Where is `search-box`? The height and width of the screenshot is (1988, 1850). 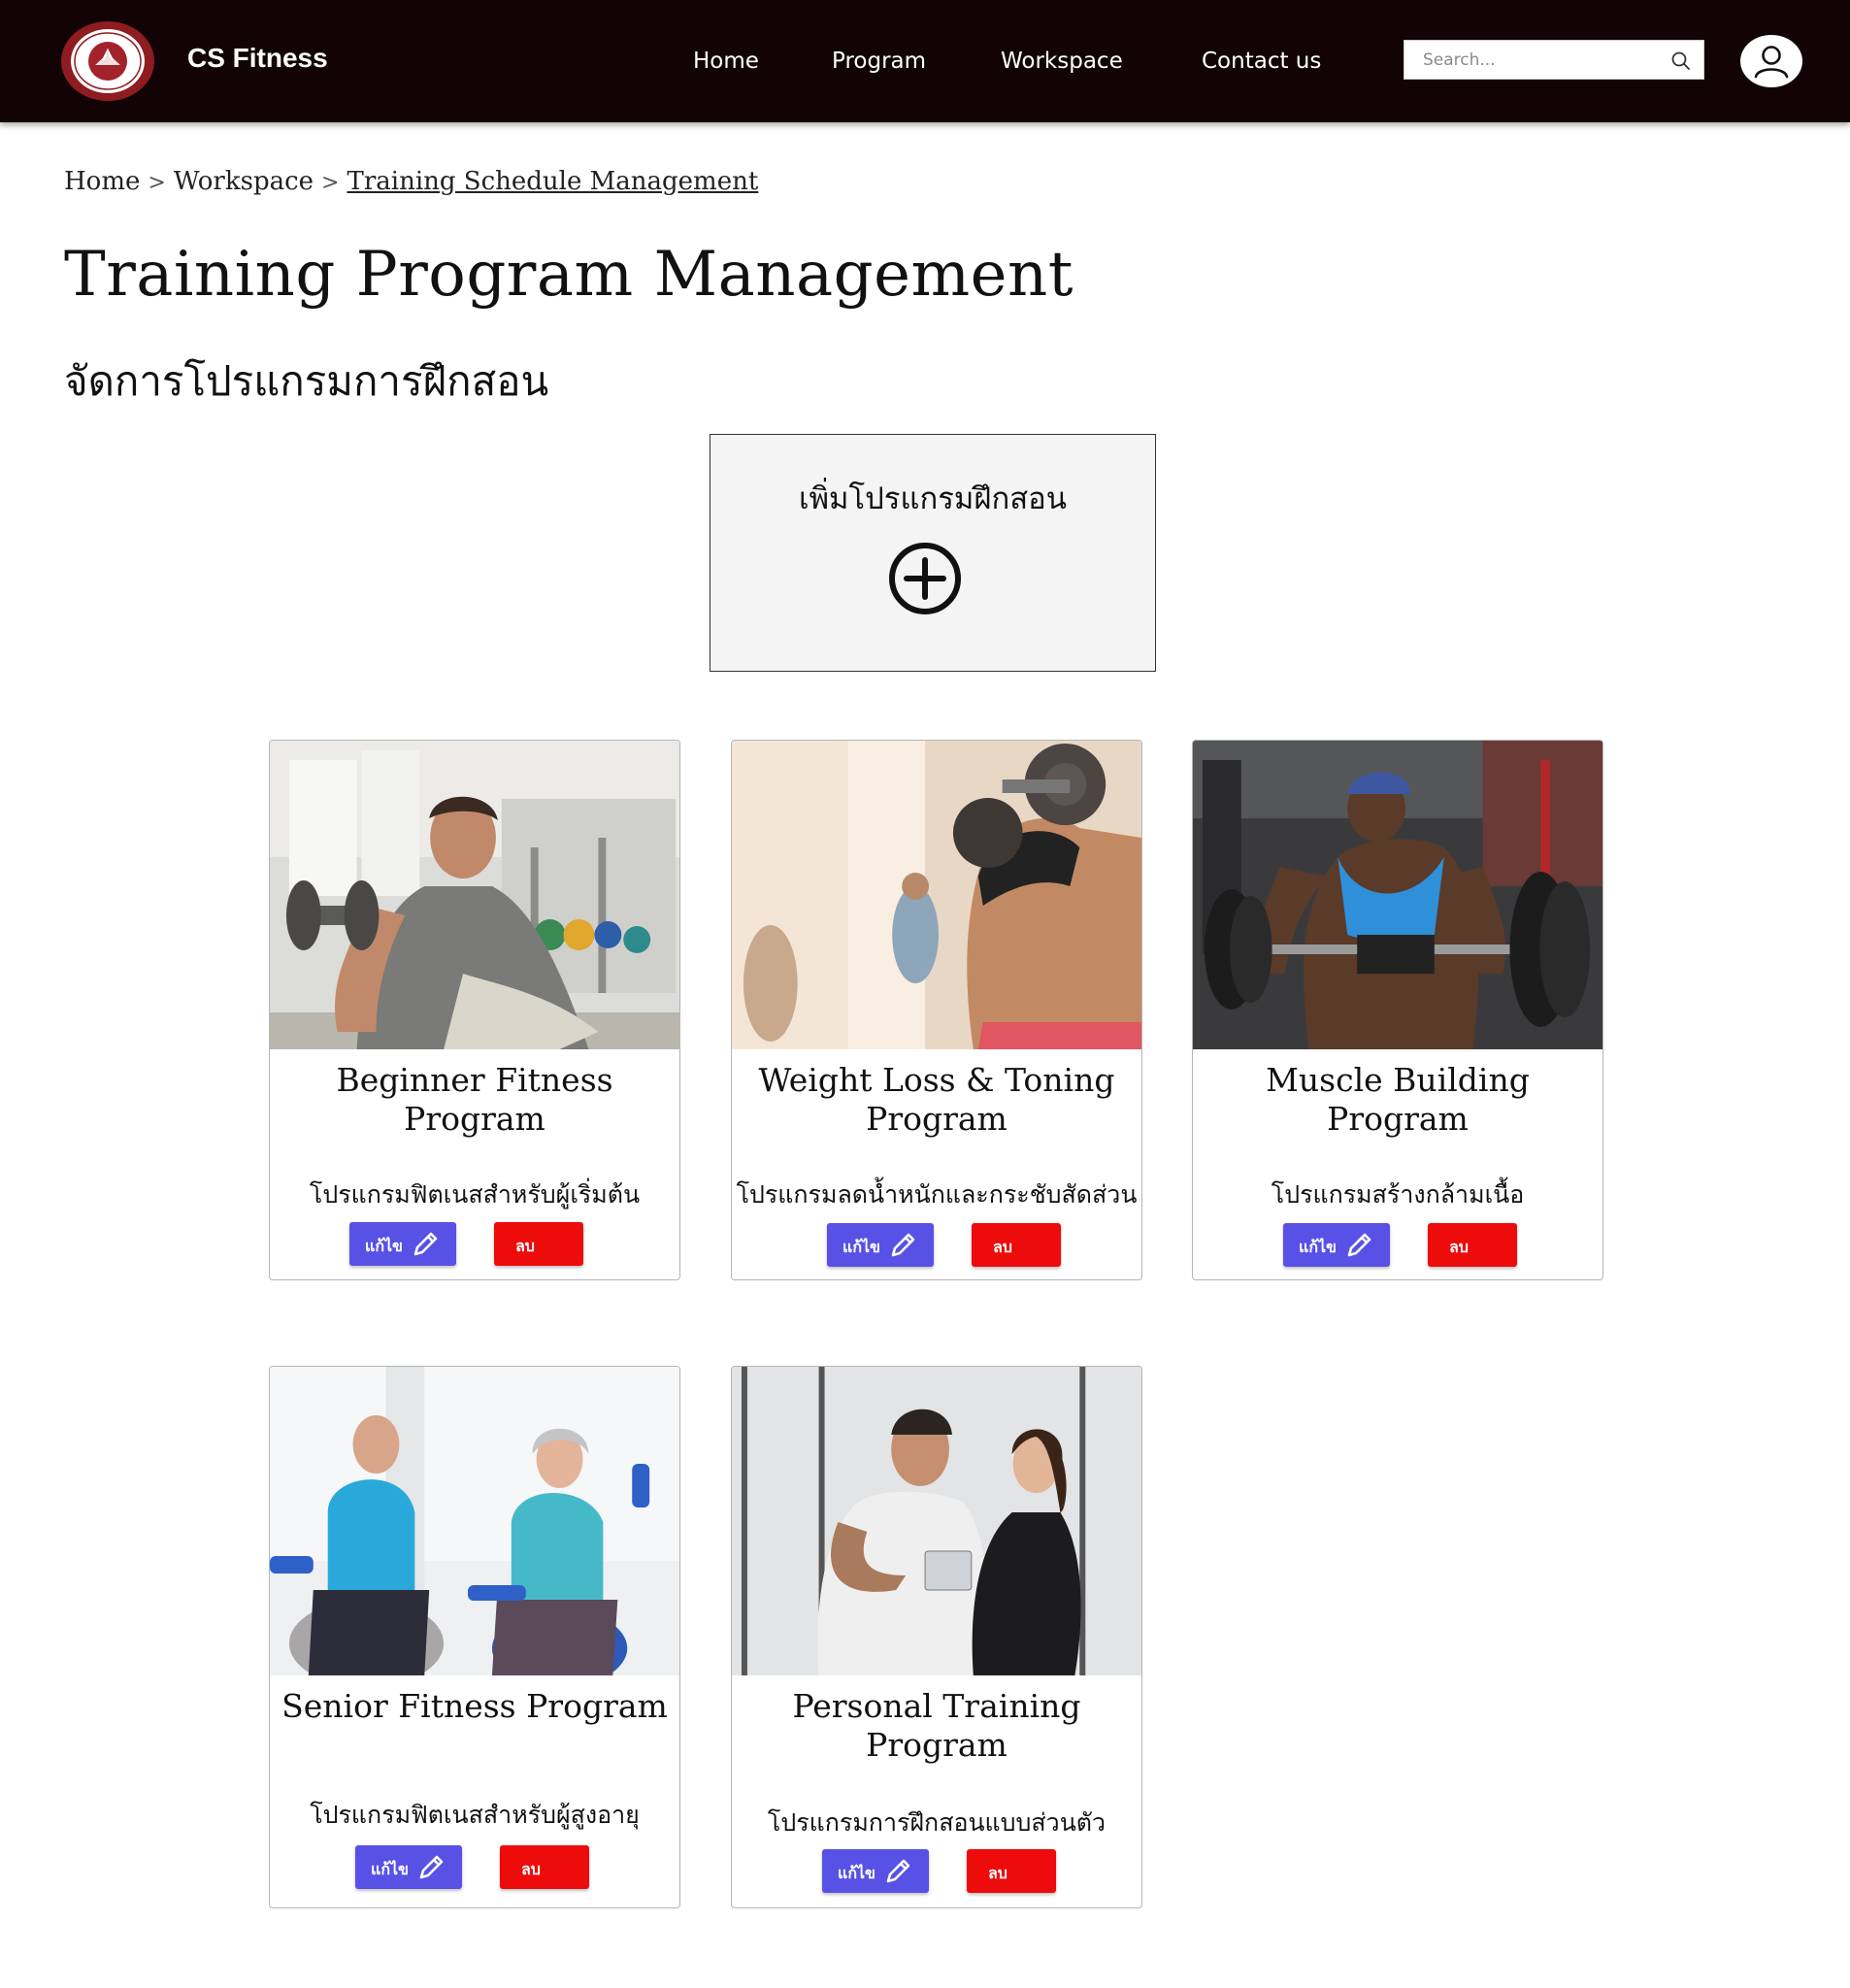 search-box is located at coordinates (1554, 60).